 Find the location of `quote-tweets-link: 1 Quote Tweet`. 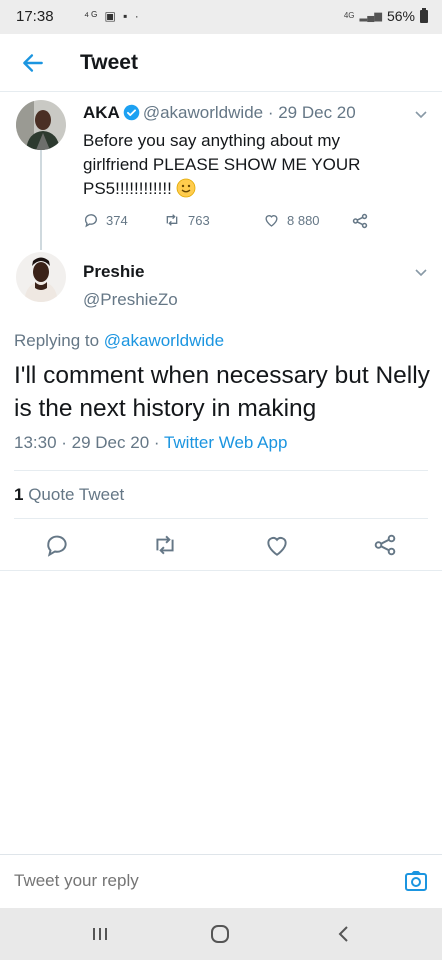

quote-tweets-link: 1 Quote Tweet is located at coordinates (69, 495).